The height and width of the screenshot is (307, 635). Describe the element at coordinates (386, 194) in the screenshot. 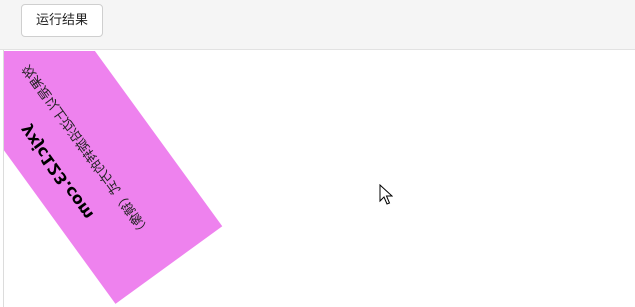

I see `arrow-pointer-icon` at that location.